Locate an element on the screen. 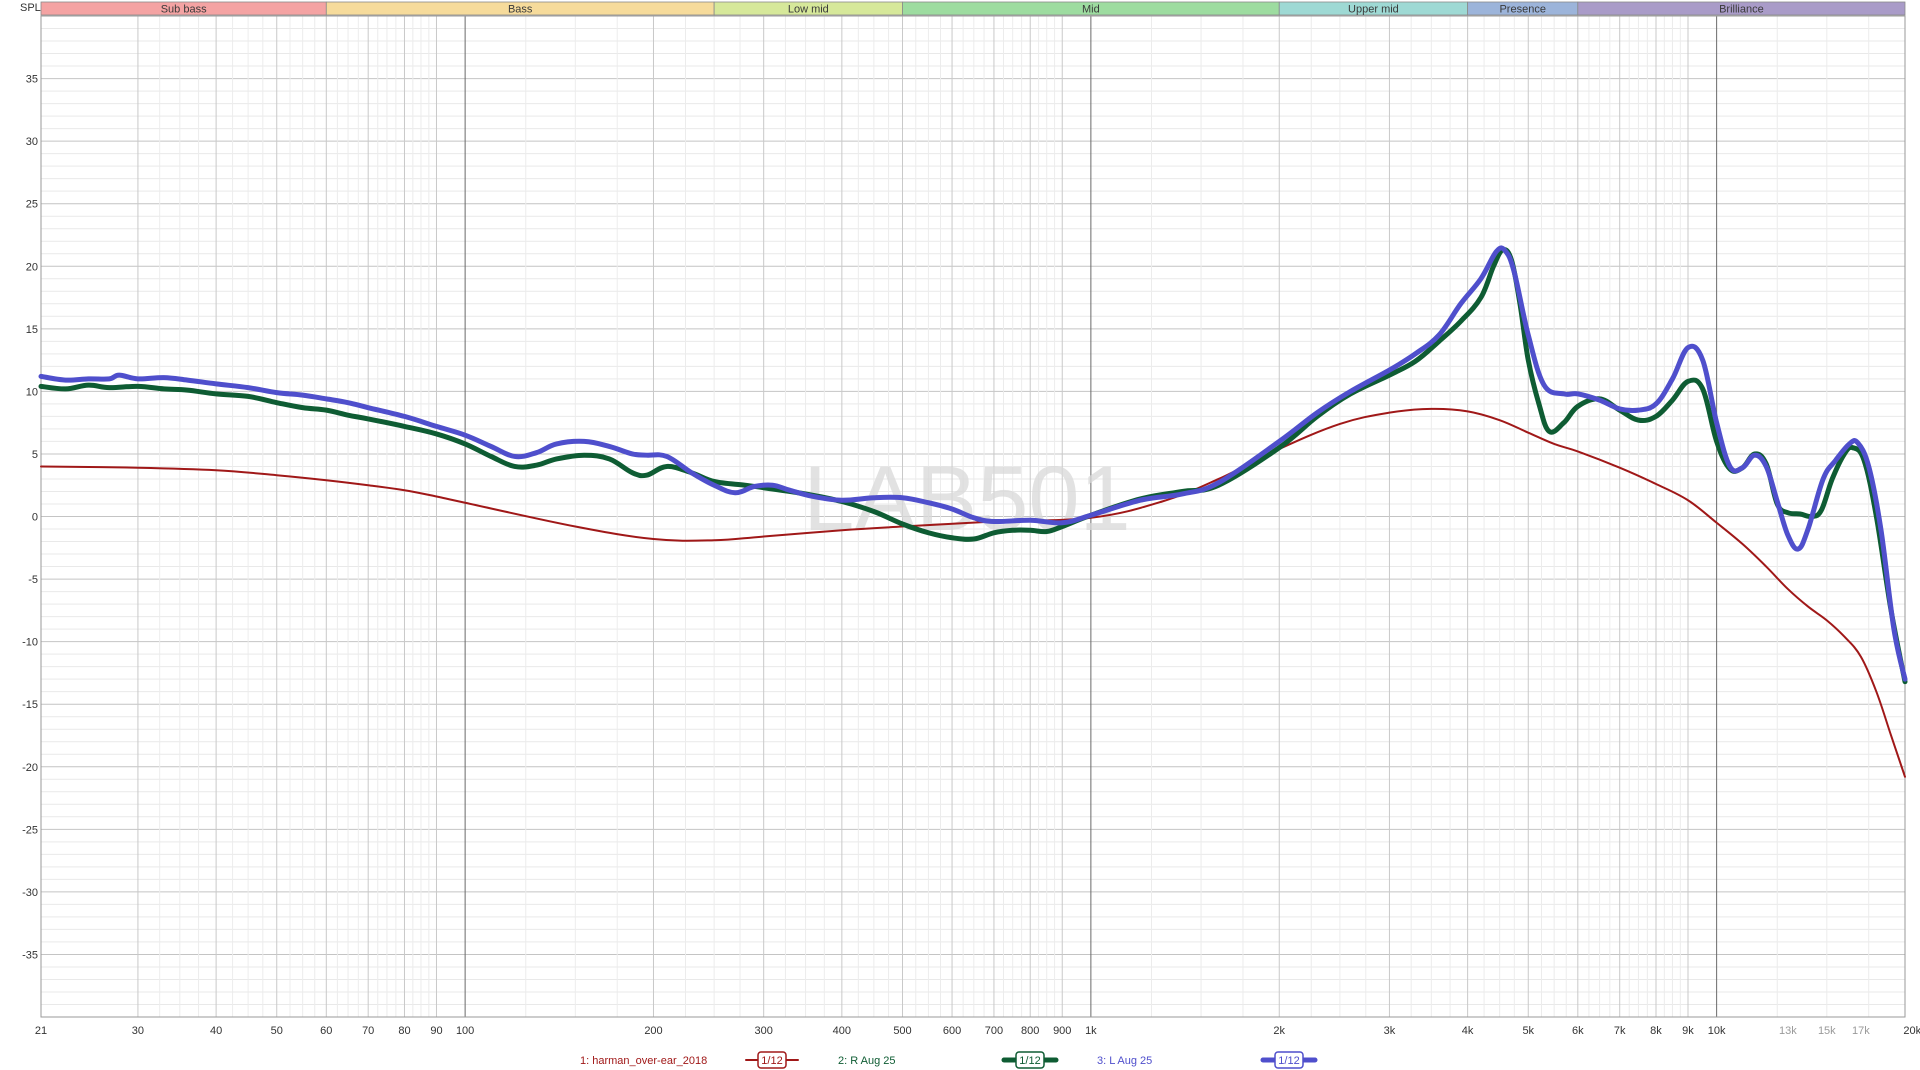  y-tick-label: 25 is located at coordinates (32, 205).